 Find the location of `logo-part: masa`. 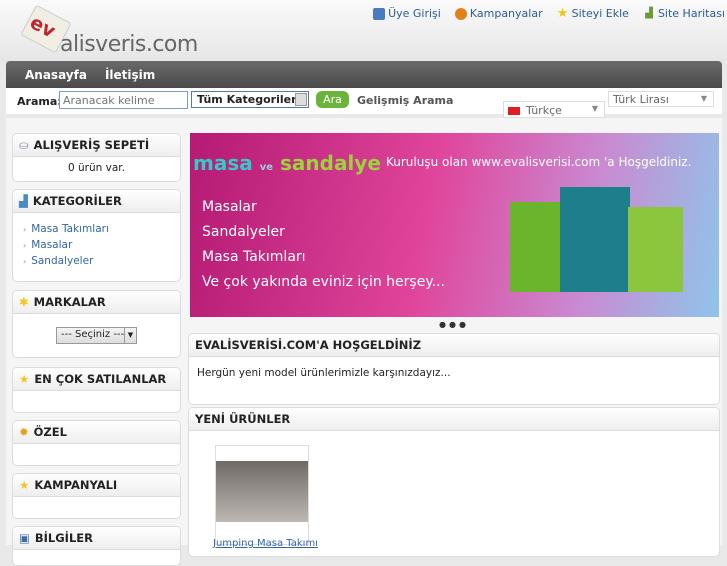

logo-part: masa is located at coordinates (223, 163).